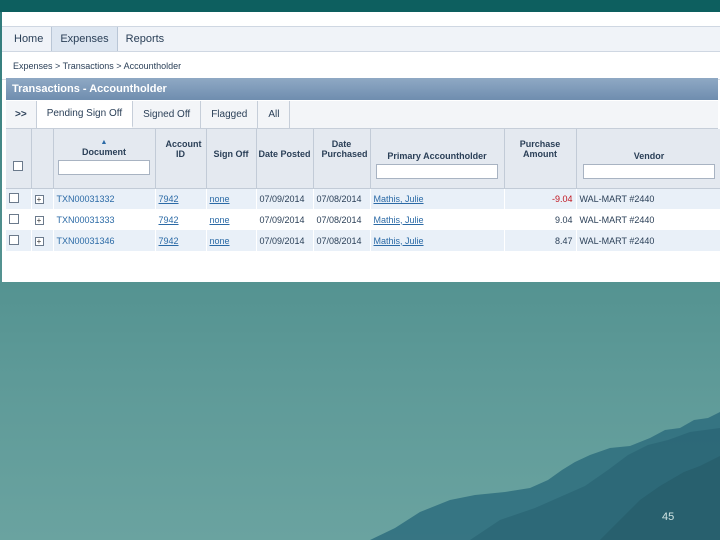 This screenshot has height=540, width=720. I want to click on panel-title: Transactions - Accountholder, so click(362, 89).